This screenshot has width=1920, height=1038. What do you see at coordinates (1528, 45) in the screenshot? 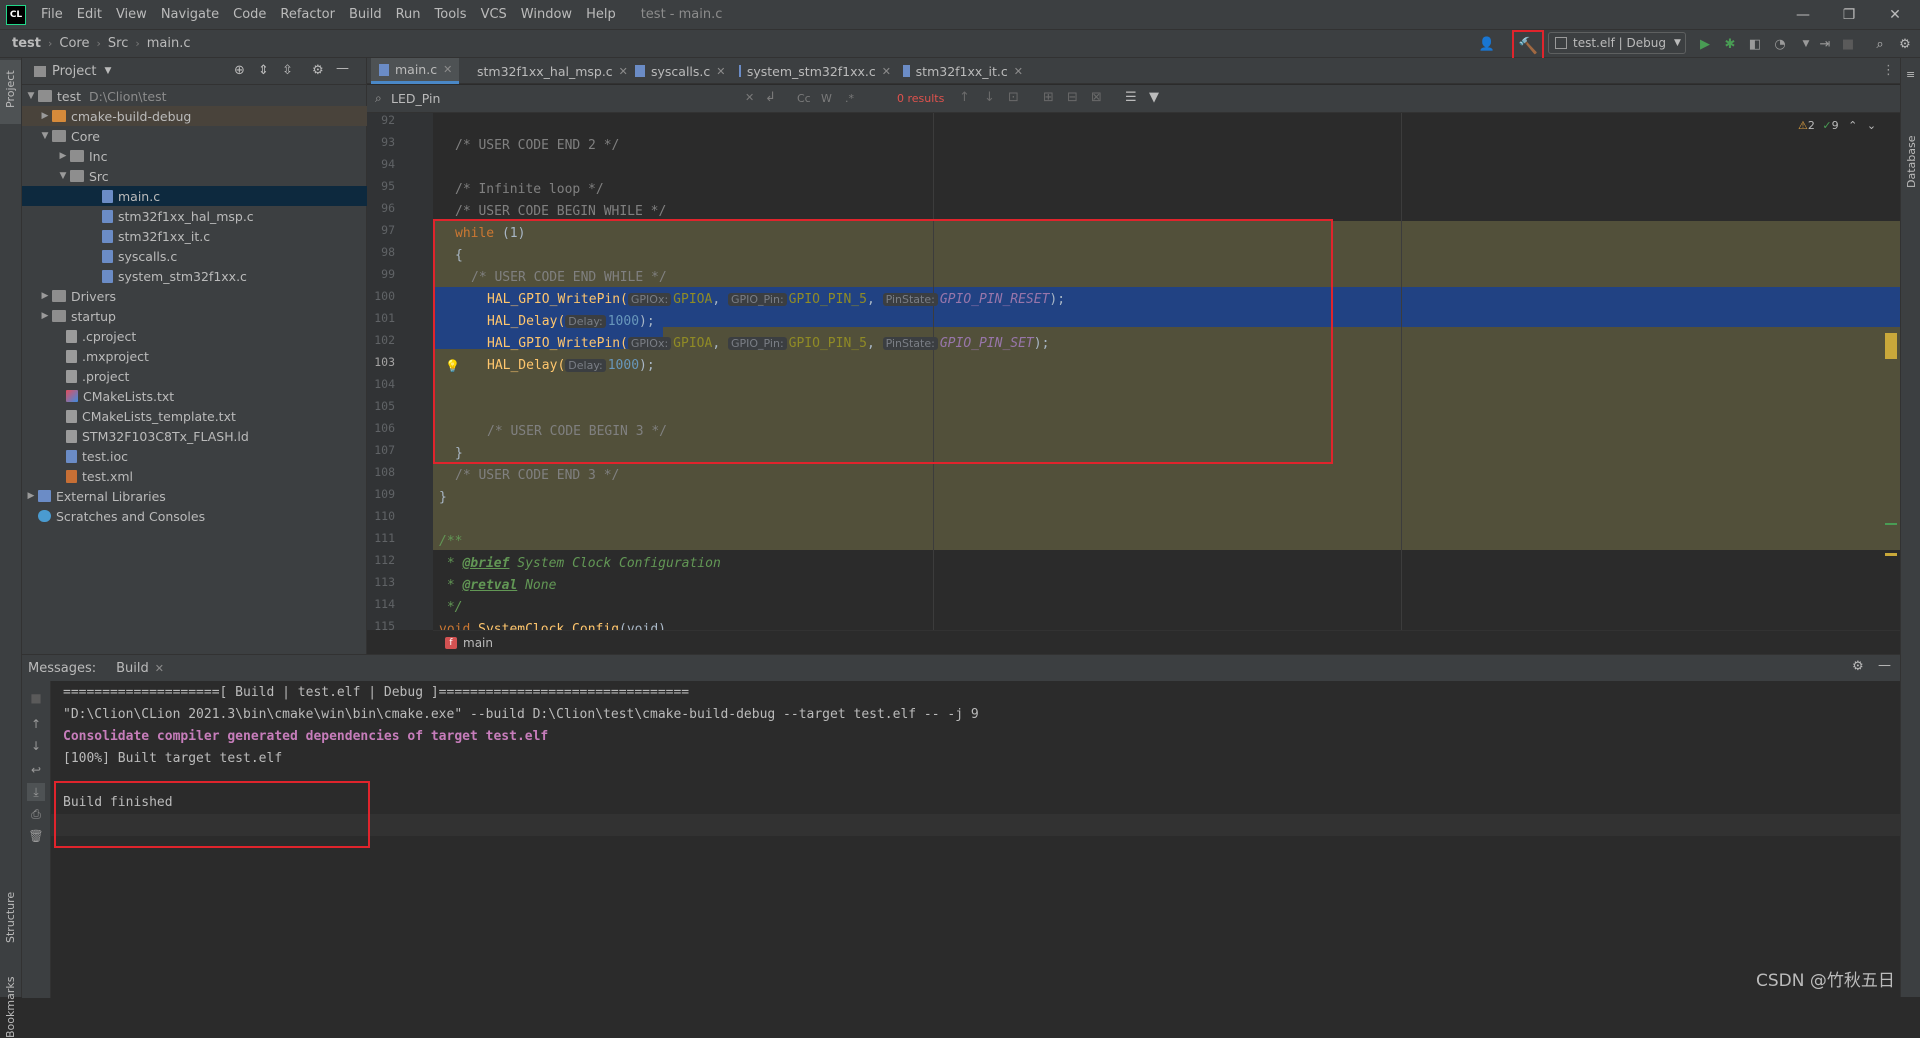
I see `build-hammer-icon: 🔨` at bounding box center [1528, 45].